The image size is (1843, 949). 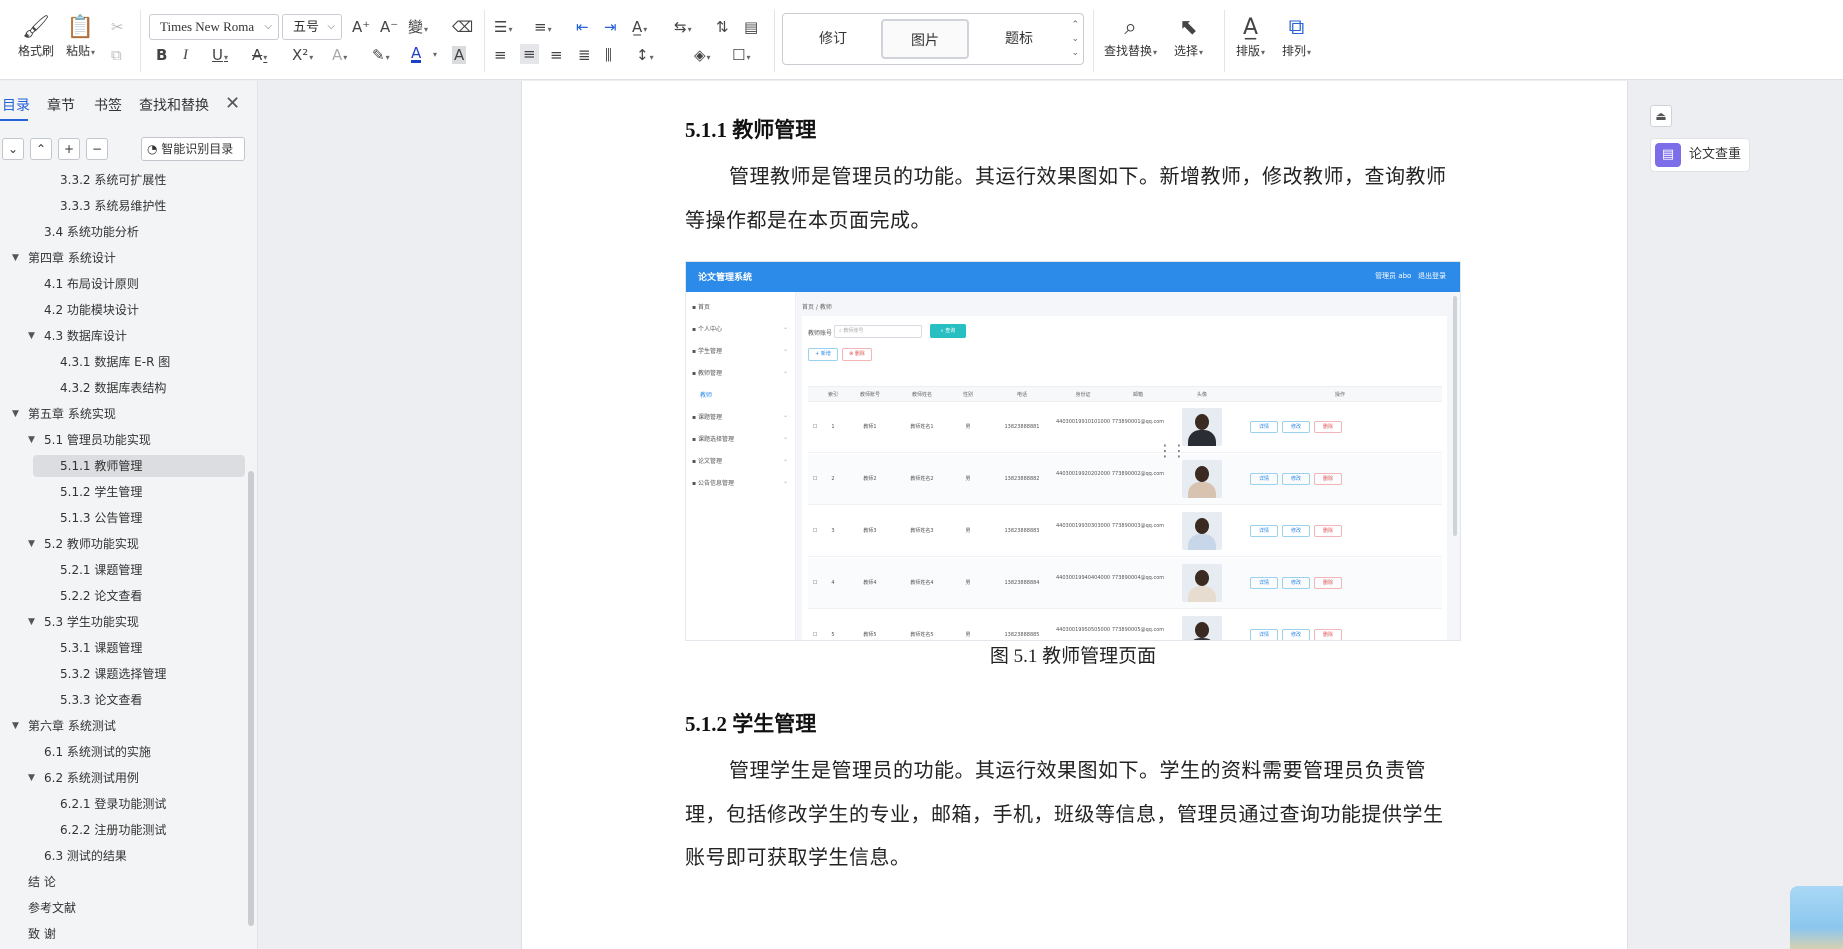 What do you see at coordinates (161, 55) in the screenshot?
I see `bold-icon: B` at bounding box center [161, 55].